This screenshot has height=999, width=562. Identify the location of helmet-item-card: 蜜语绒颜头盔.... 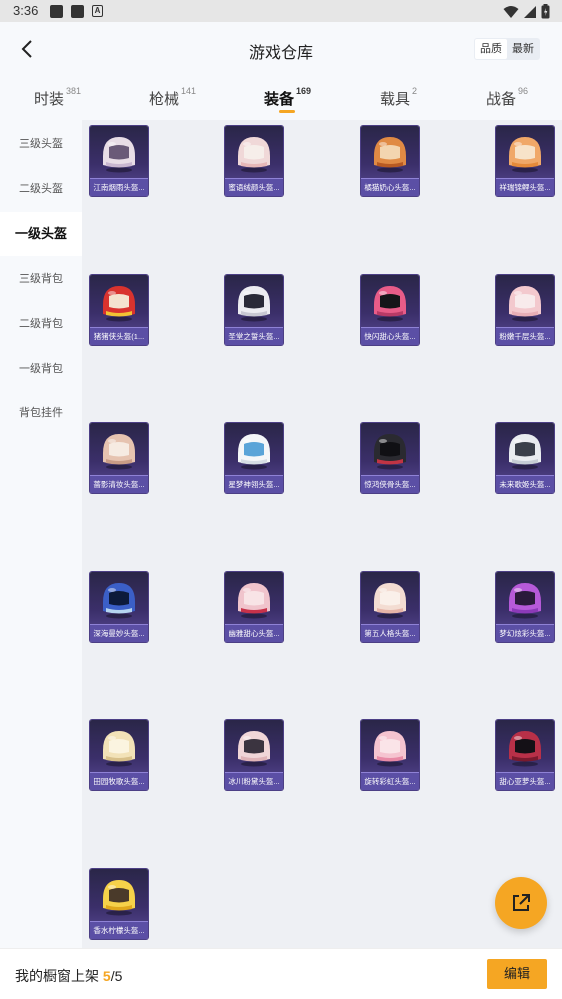
(254, 161).